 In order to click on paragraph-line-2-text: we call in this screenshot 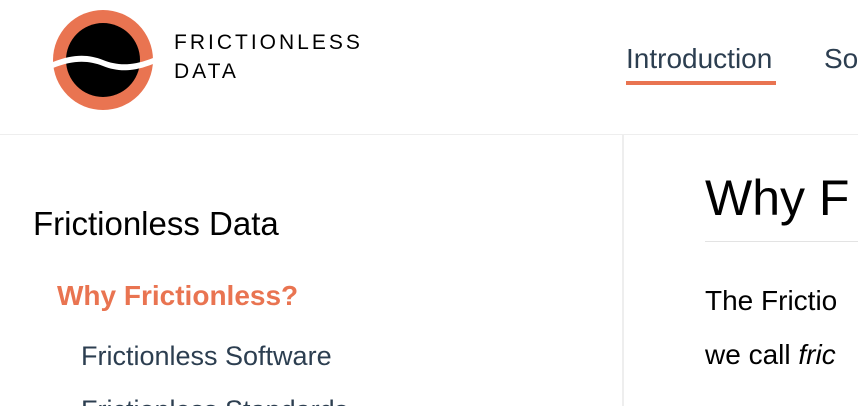, I will do `click(752, 354)`.